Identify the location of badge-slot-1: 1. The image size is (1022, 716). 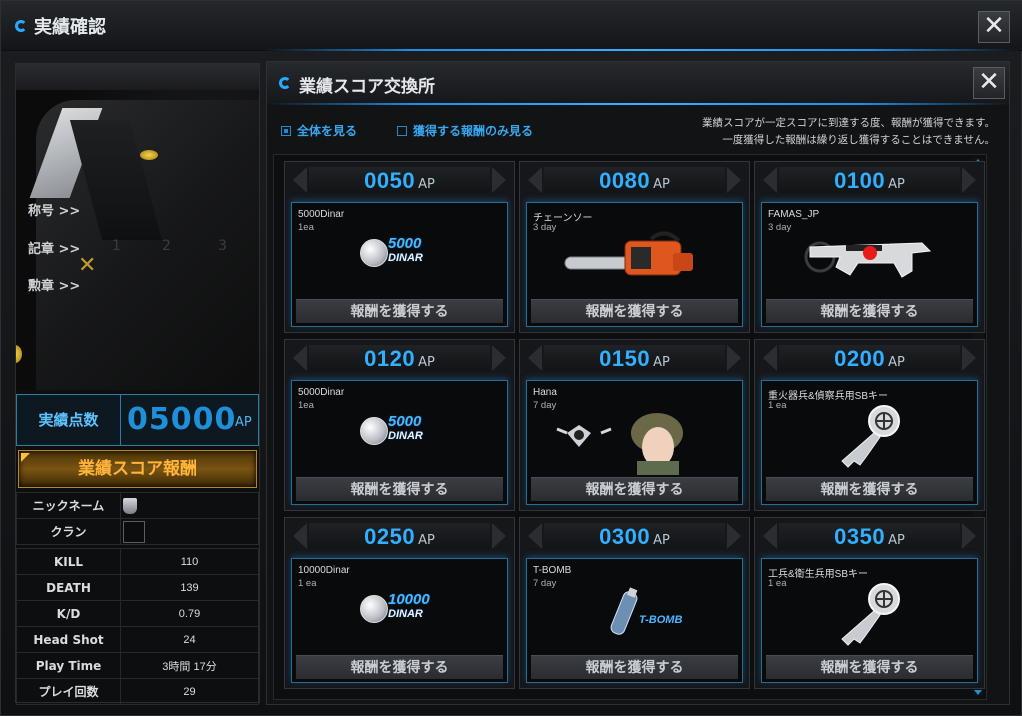
(116, 246).